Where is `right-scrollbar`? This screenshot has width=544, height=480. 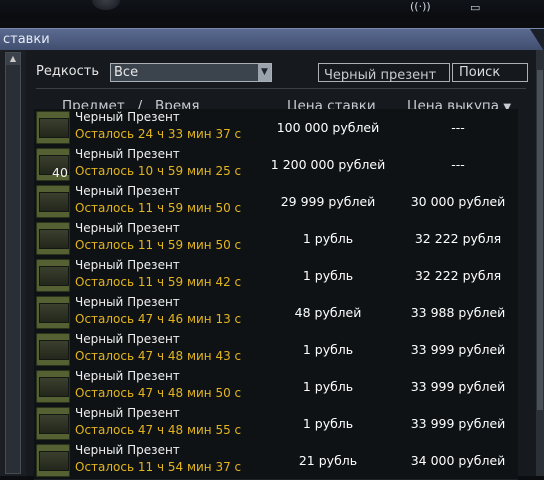 right-scrollbar is located at coordinates (540, 263).